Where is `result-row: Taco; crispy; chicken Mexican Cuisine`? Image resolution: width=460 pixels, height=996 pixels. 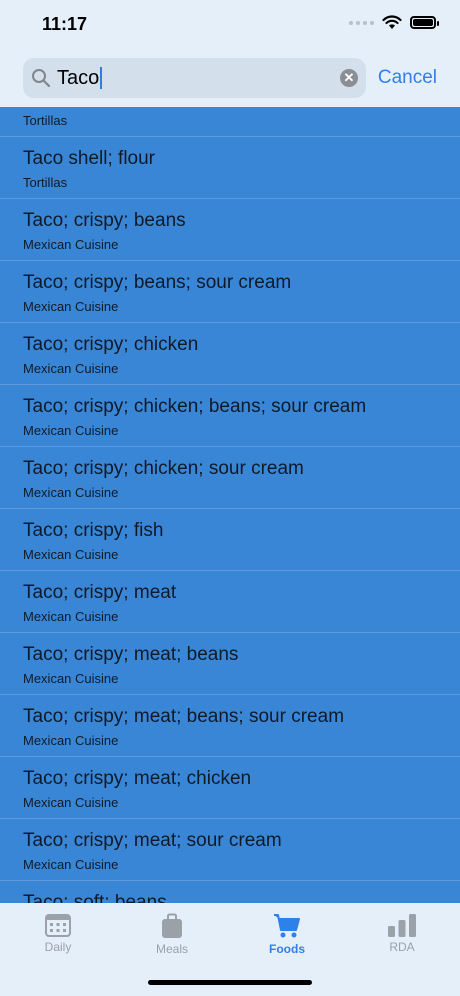 result-row: Taco; crispy; chicken Mexican Cuisine is located at coordinates (230, 354).